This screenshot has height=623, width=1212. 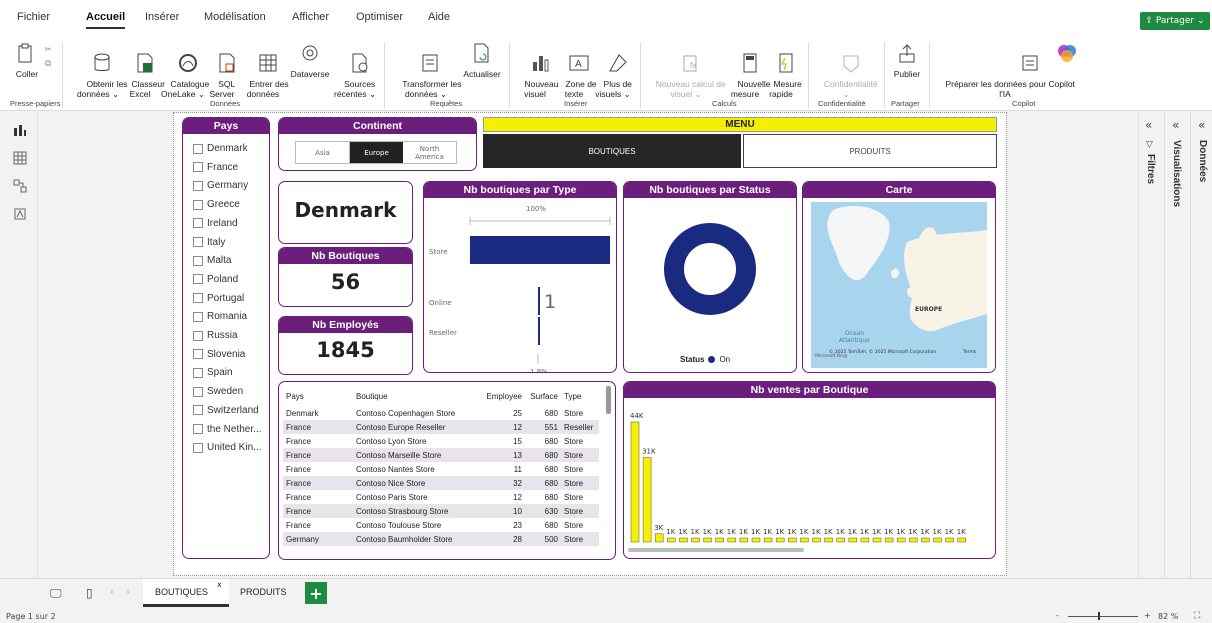 I want to click on menu-boutiques-button: BOUTIQUES, so click(x=612, y=151).